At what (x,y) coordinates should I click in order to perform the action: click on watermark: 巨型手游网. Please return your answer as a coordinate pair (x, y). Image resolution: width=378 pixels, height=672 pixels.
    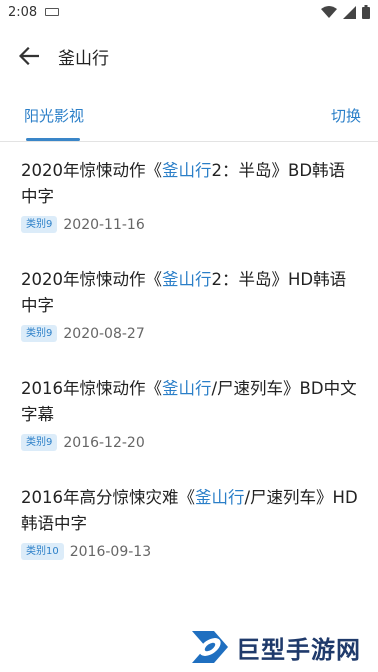
    Looking at the image, I should click on (280, 647).